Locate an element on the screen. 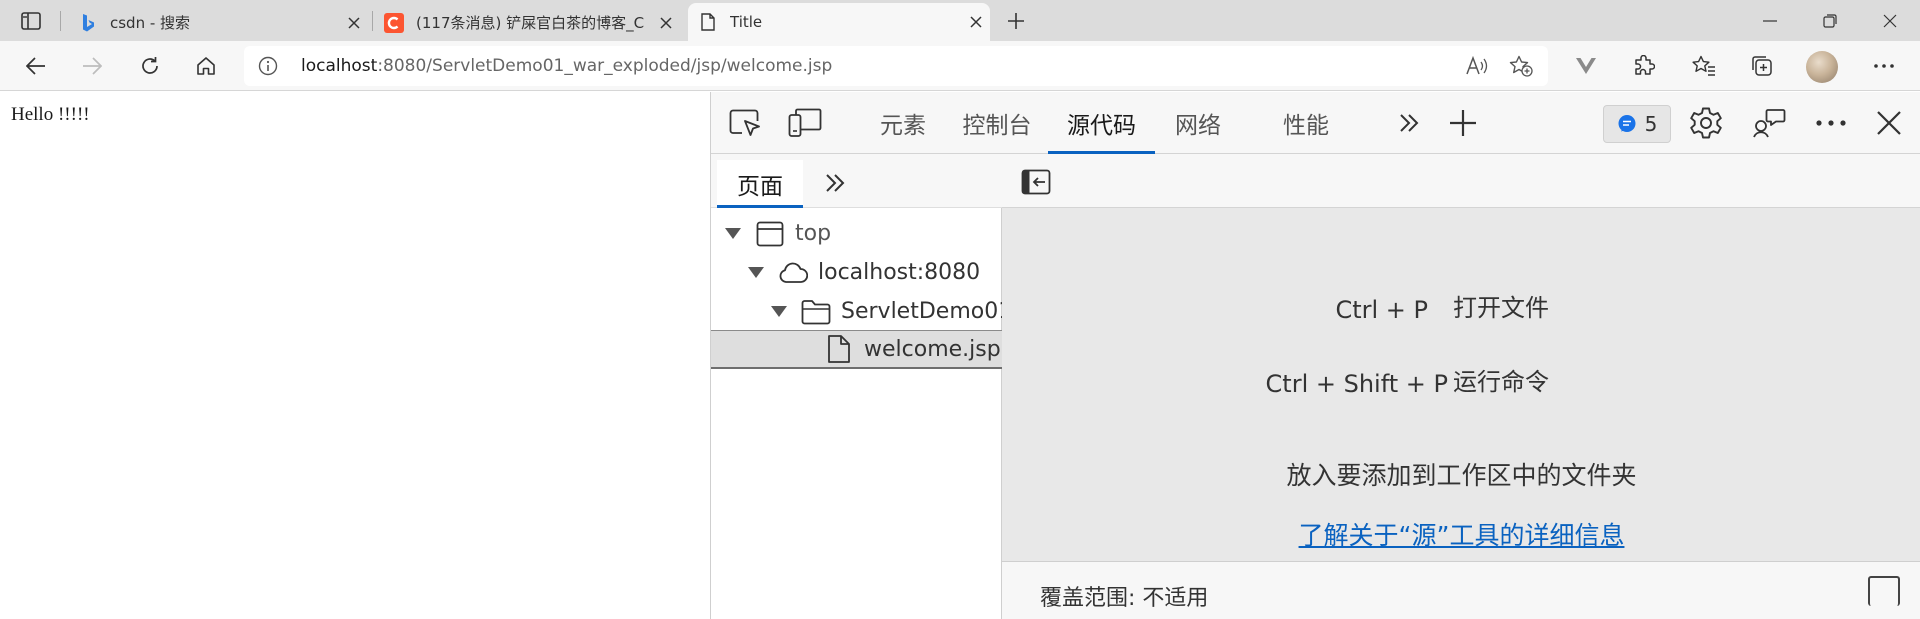 The height and width of the screenshot is (619, 1920). tab-title: (117条消息) 铲屎官白茶的博客_C is located at coordinates (530, 23).